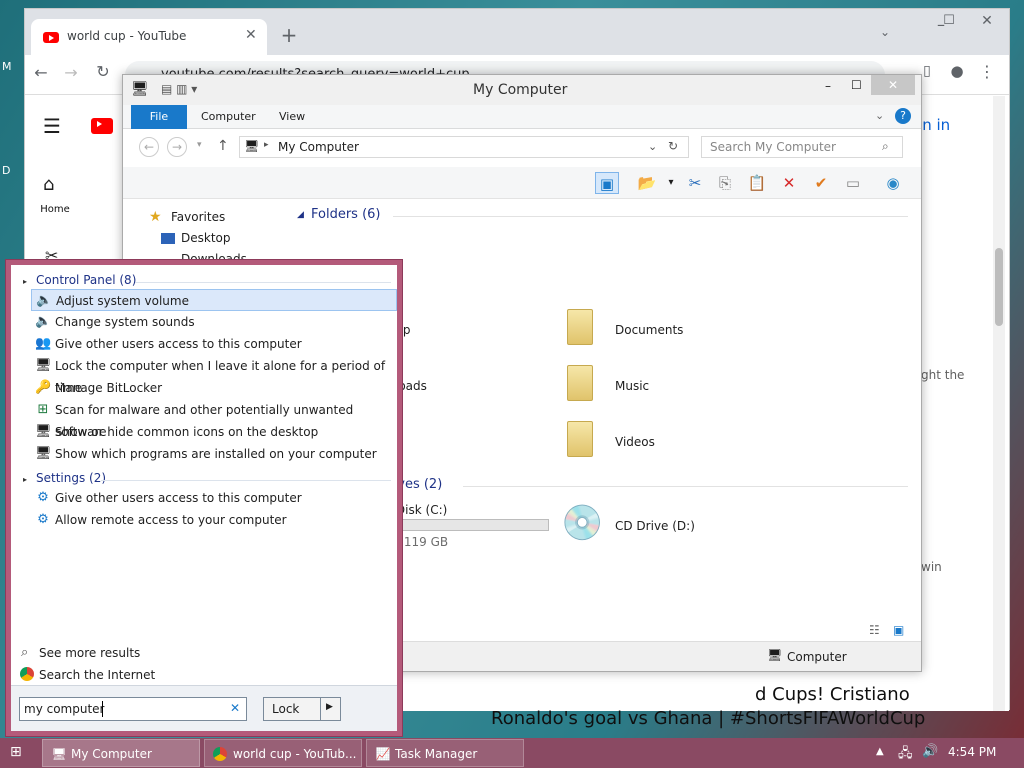 Image resolution: width=1024 pixels, height=768 pixels. I want to click on folder-music: Music, so click(632, 386).